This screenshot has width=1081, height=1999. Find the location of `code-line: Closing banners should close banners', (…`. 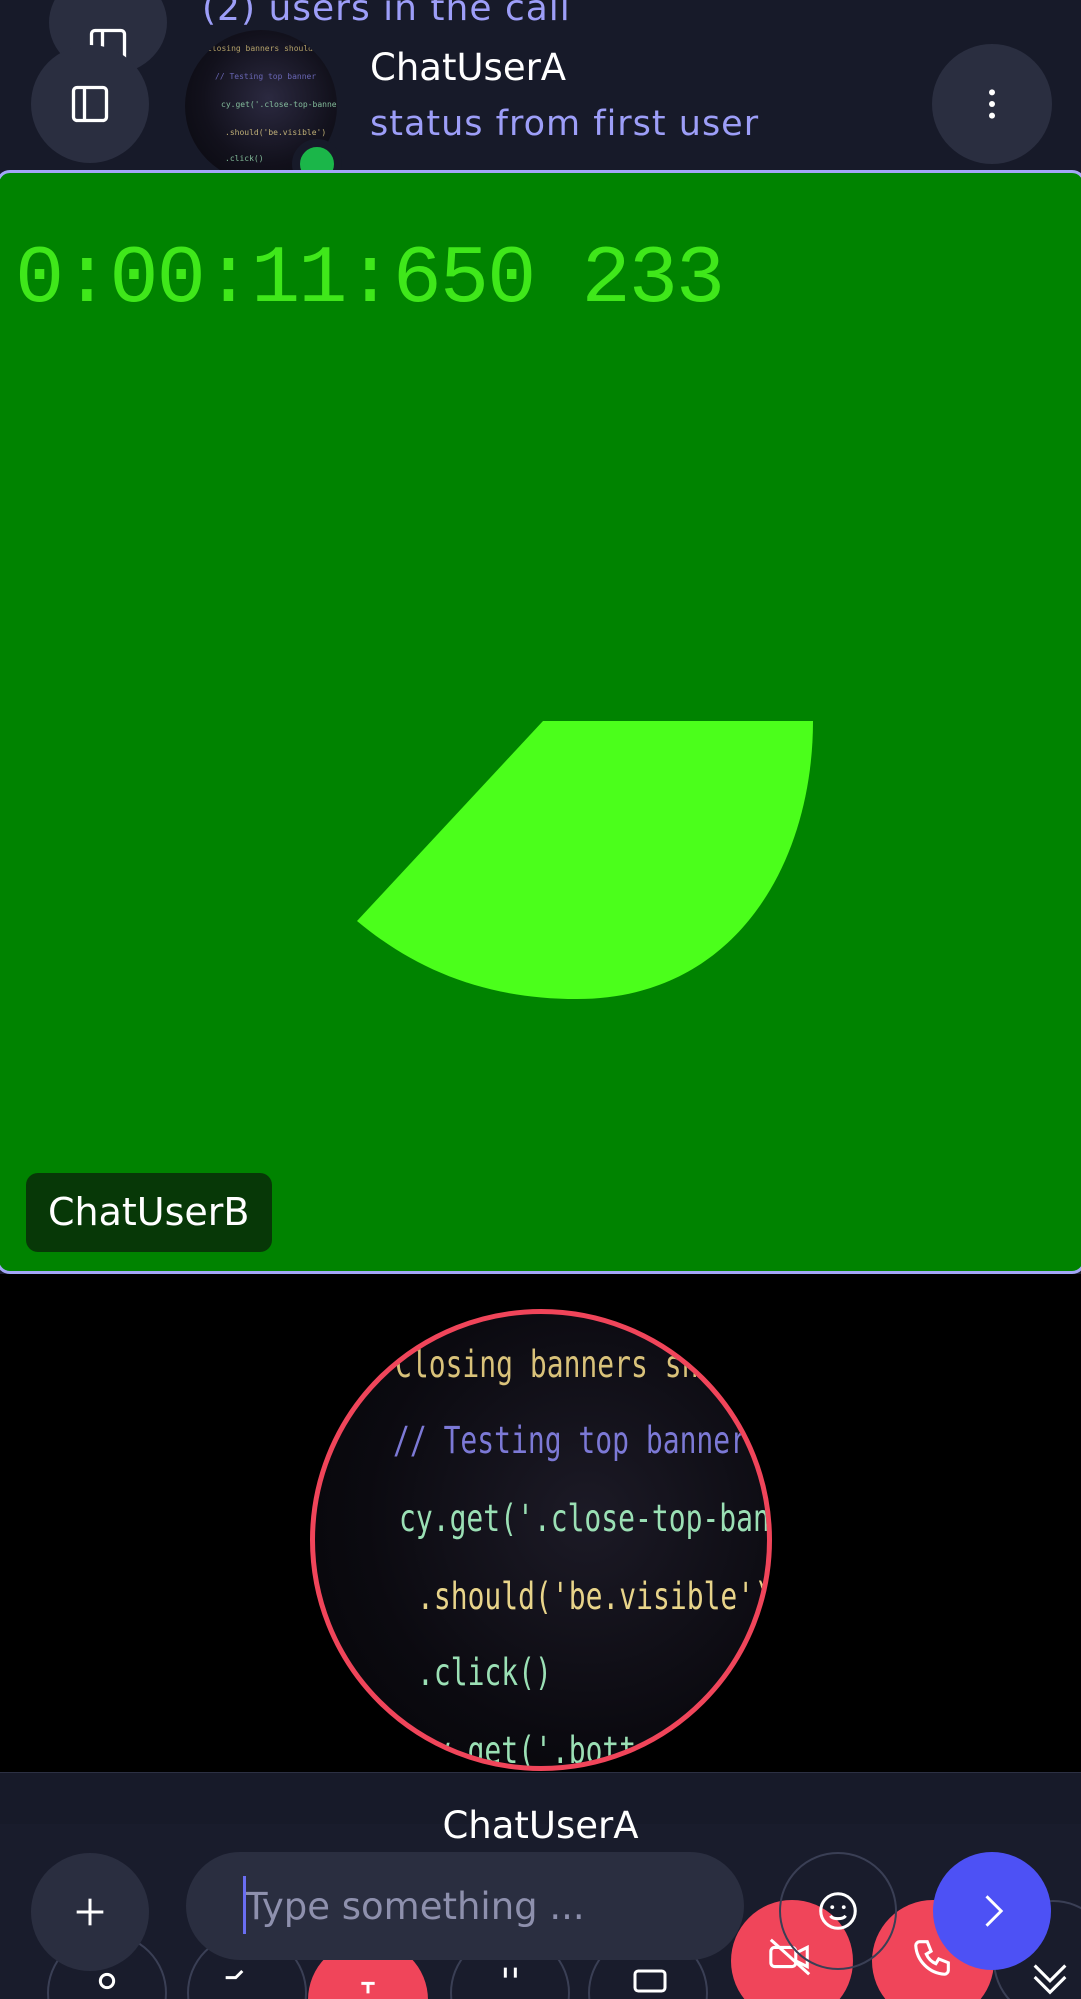

code-line: Closing banners should close banners', (… is located at coordinates (581, 1364).